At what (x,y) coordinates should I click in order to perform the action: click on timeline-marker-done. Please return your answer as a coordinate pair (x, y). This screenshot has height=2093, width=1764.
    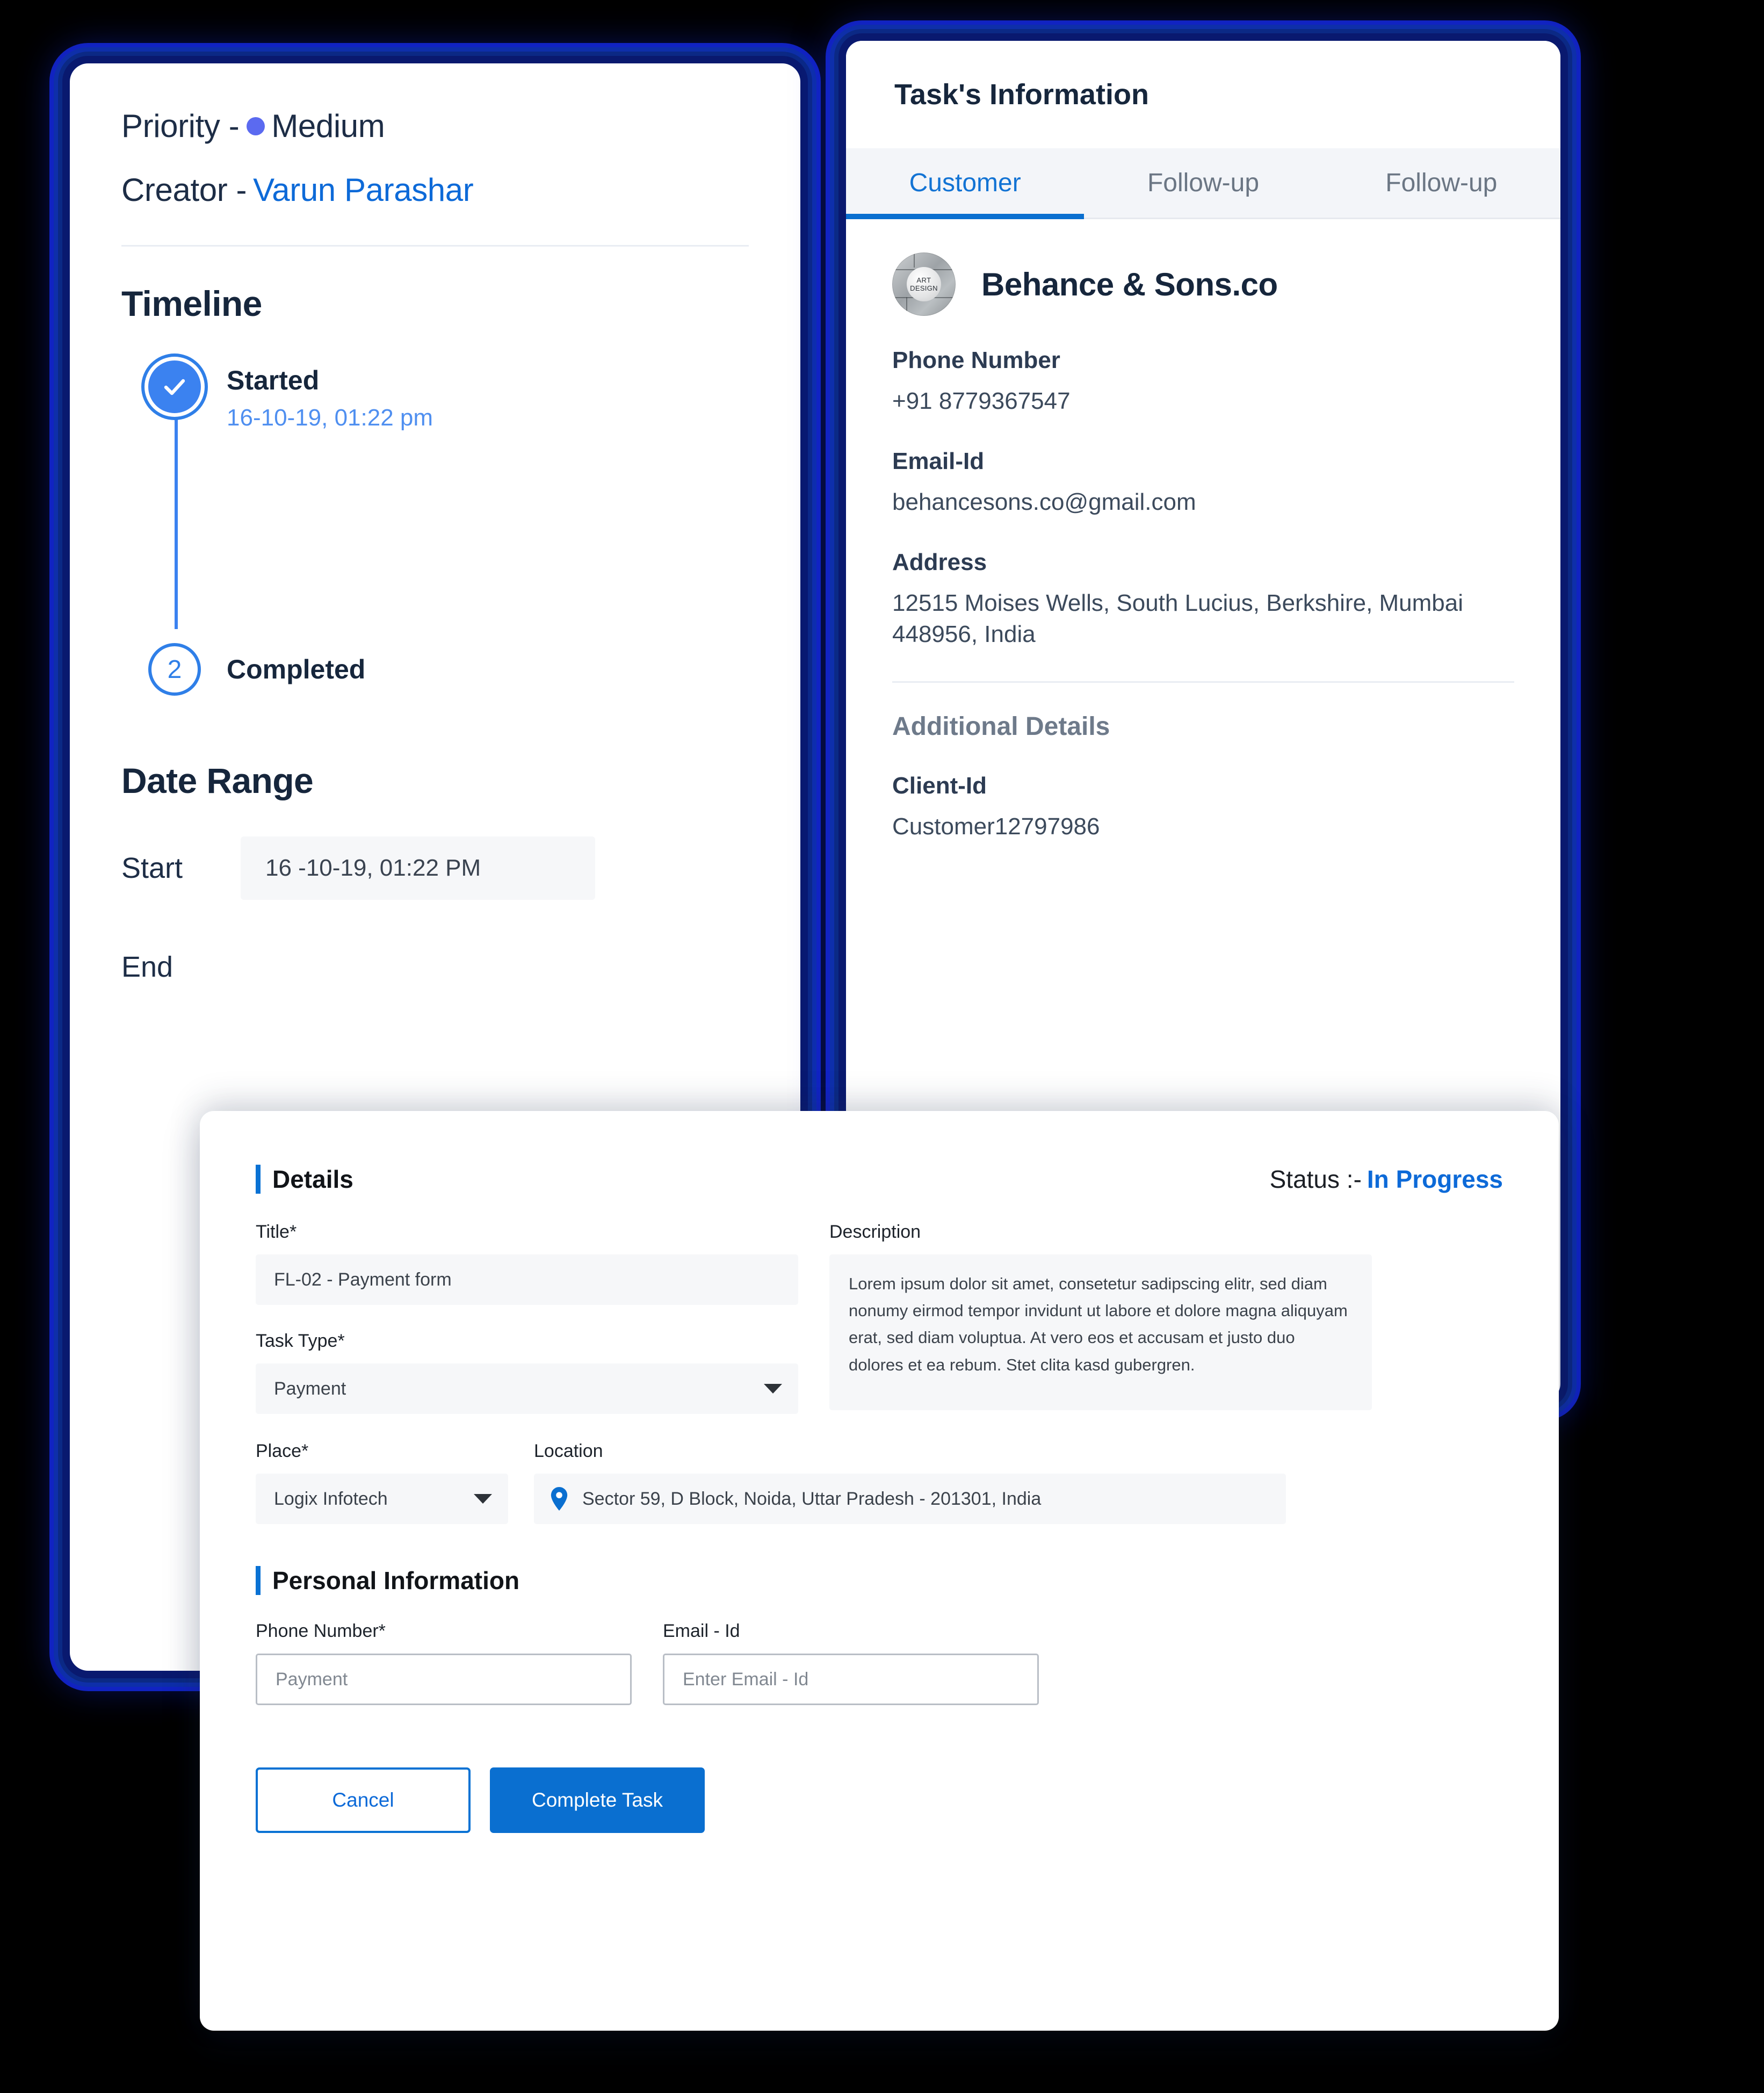
    Looking at the image, I should click on (174, 386).